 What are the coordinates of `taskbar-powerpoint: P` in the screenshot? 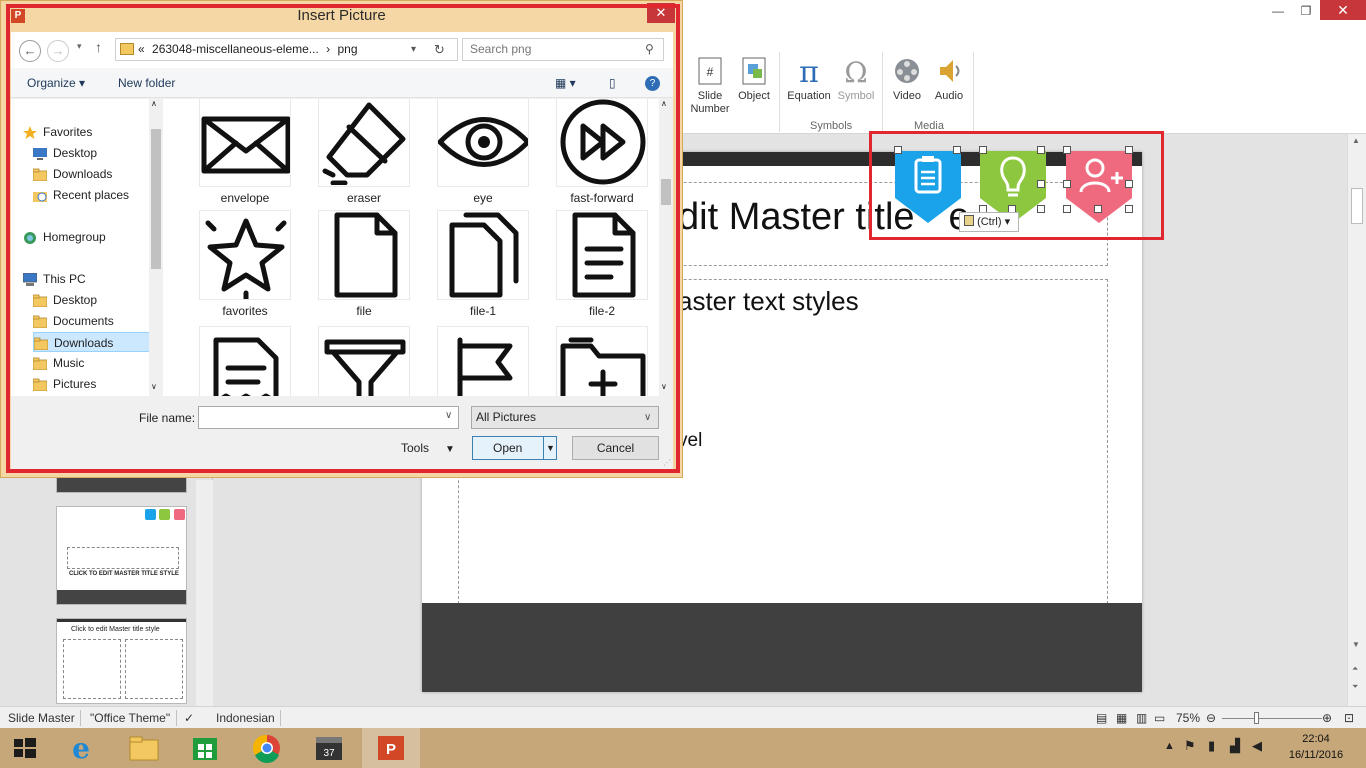 It's located at (391, 748).